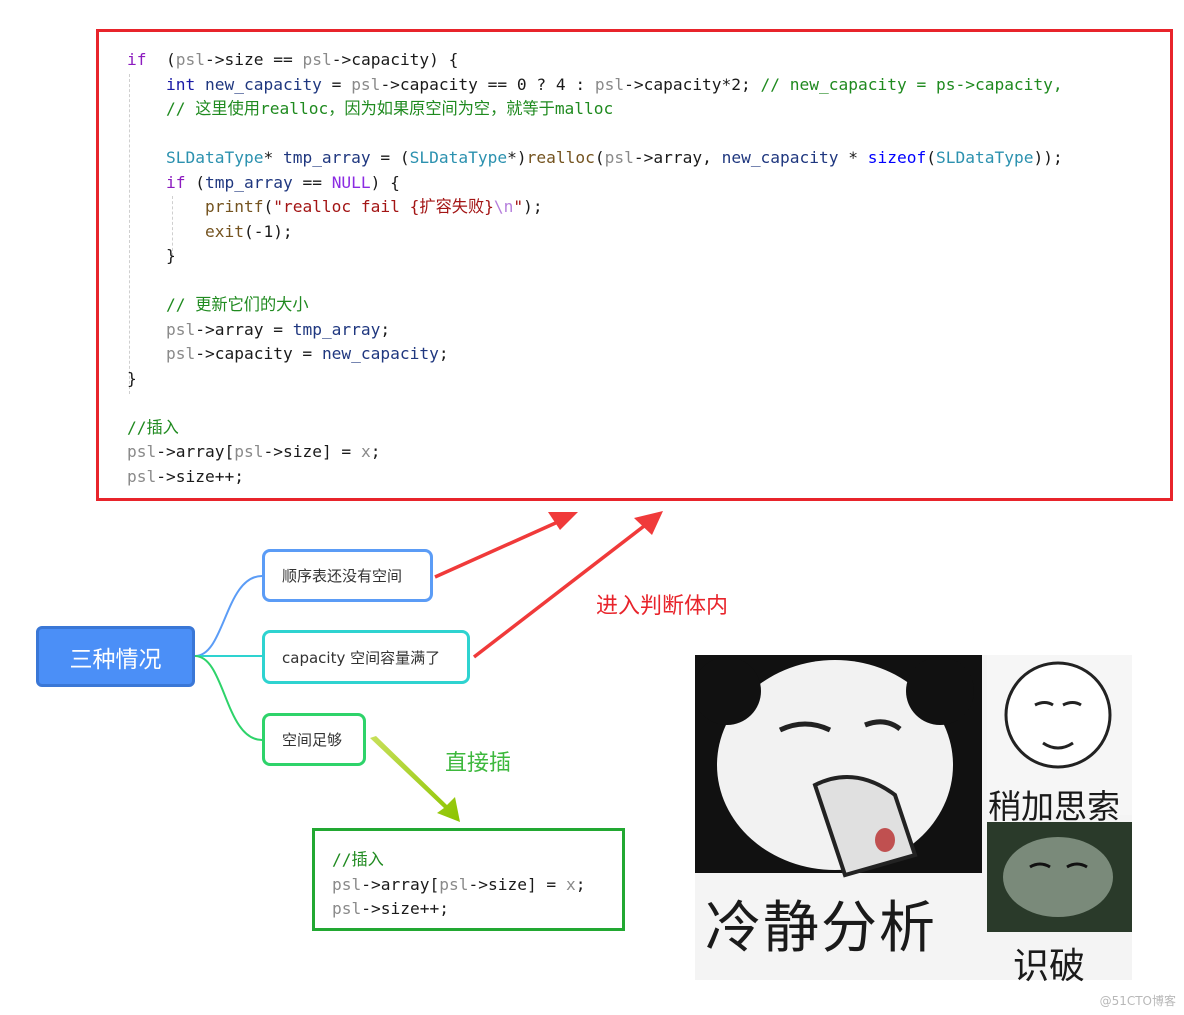 Image resolution: width=1184 pixels, height=1015 pixels. I want to click on annotation-direct-insert: 直接插, so click(478, 763).